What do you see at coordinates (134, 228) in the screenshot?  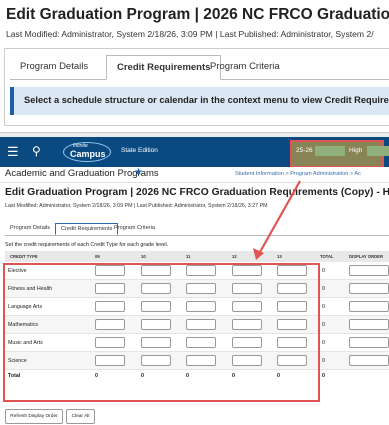 I see `tab-program-criteria: Program Criteria` at bounding box center [134, 228].